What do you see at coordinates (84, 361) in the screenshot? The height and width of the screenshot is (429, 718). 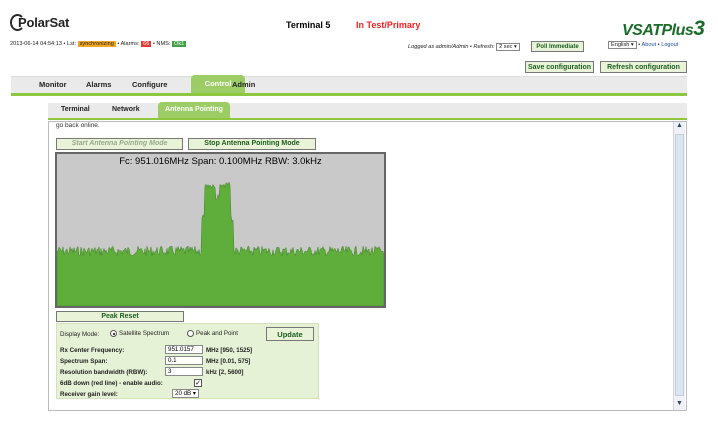 I see `span-label: Spectrum Span:` at bounding box center [84, 361].